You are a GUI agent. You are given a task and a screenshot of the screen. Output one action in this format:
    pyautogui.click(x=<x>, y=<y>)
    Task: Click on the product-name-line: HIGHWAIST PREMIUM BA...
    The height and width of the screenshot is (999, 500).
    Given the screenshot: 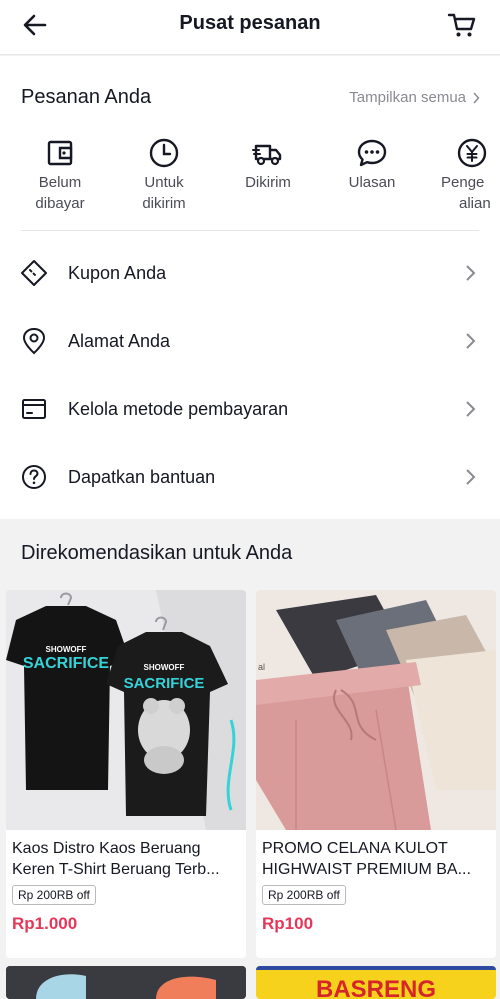 What is the action you would take?
    pyautogui.click(x=366, y=869)
    